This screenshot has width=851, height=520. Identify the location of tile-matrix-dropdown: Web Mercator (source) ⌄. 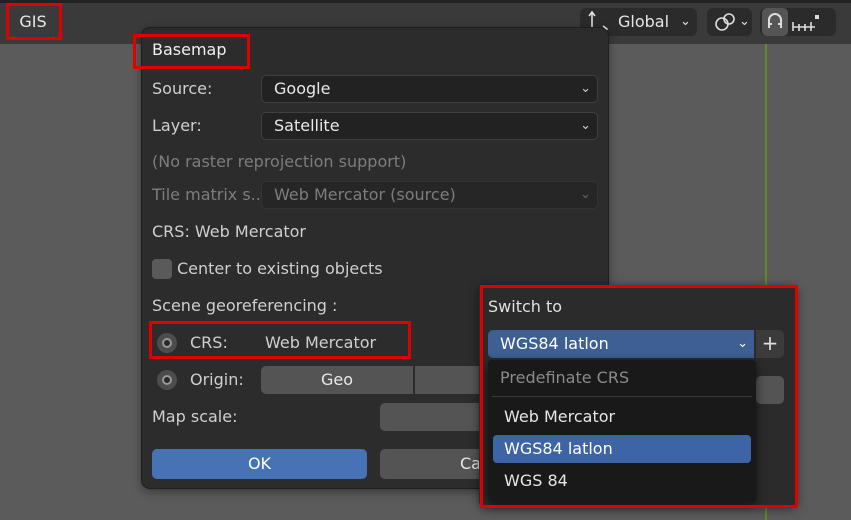
(429, 195).